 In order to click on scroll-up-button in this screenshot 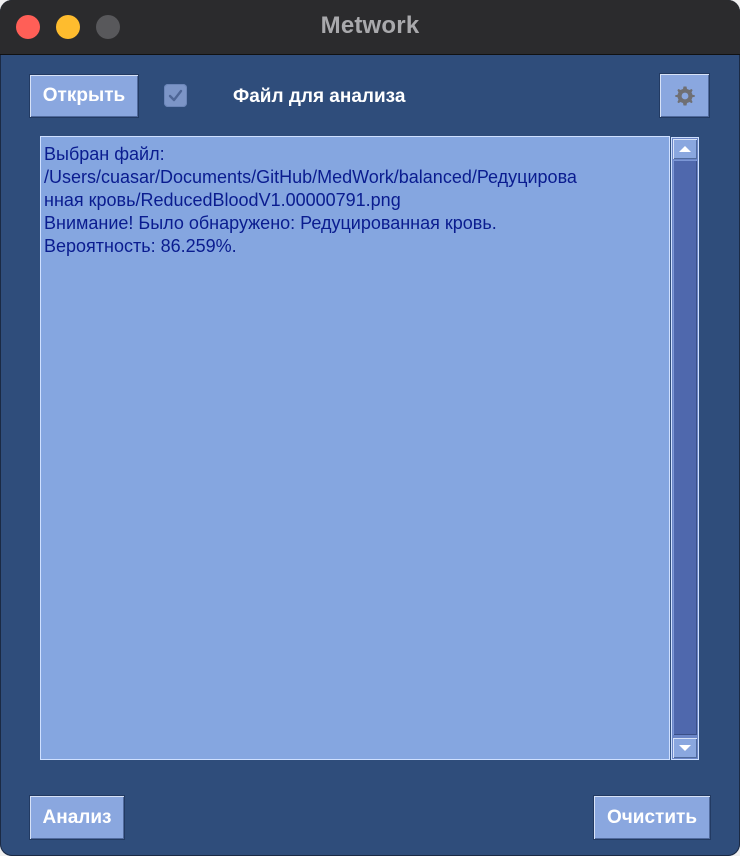, I will do `click(685, 149)`.